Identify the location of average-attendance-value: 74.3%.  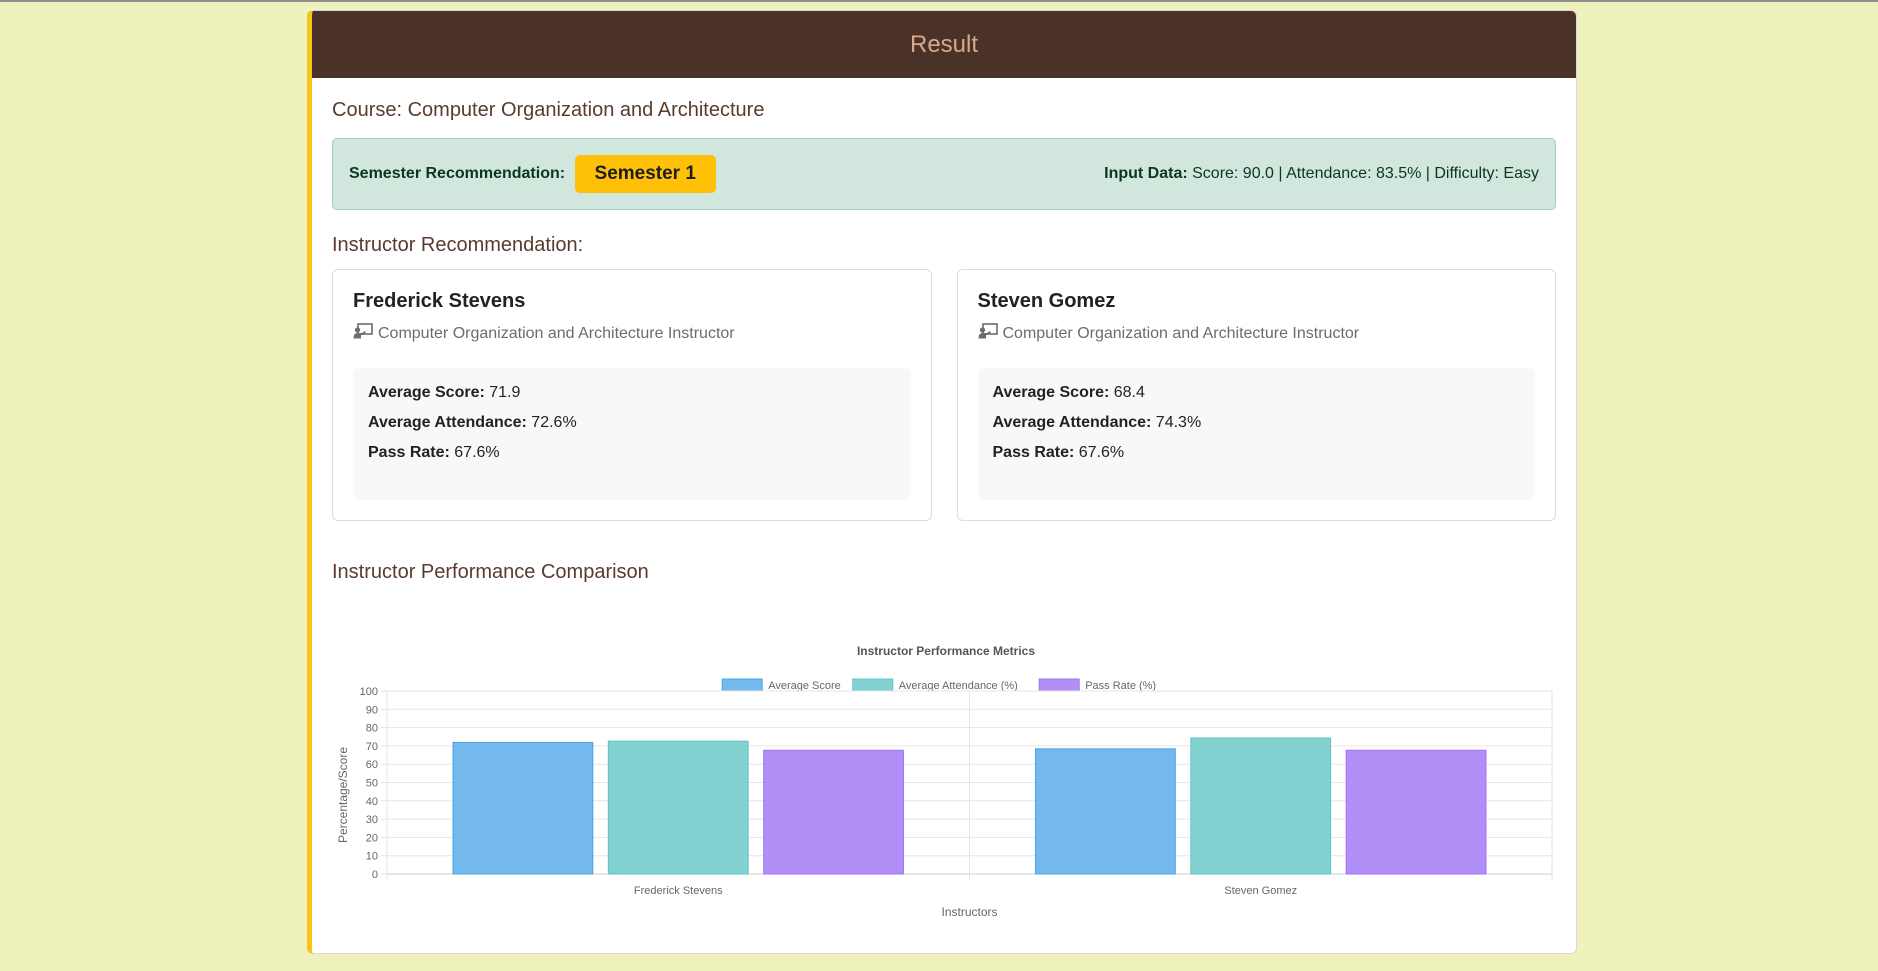
(1176, 422).